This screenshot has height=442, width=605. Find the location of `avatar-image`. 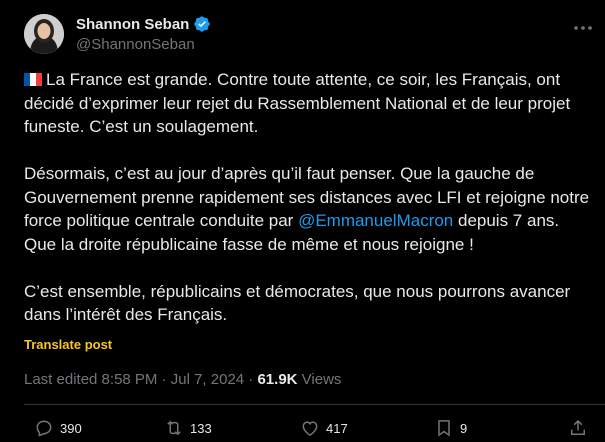

avatar-image is located at coordinates (44, 34).